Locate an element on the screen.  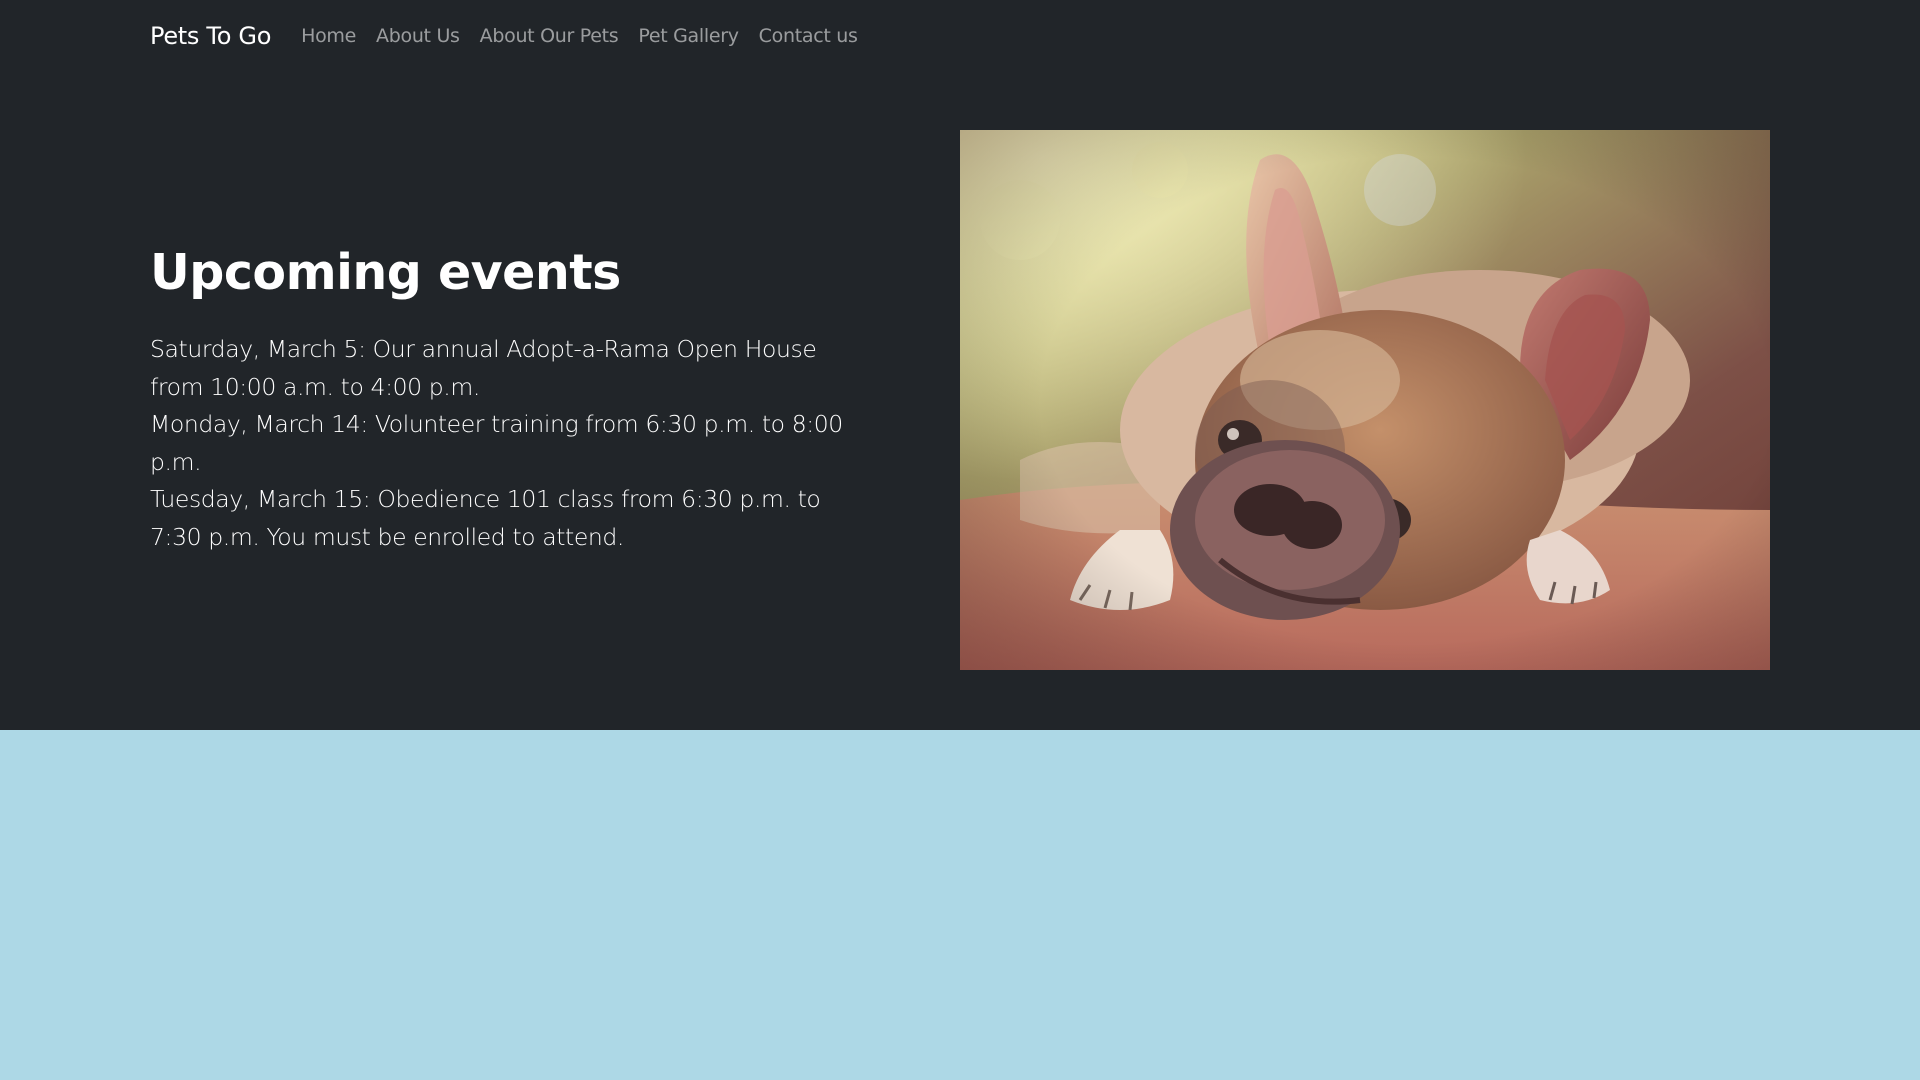
nav-item-pet-gallery: Pet Gallery is located at coordinates (688, 36).